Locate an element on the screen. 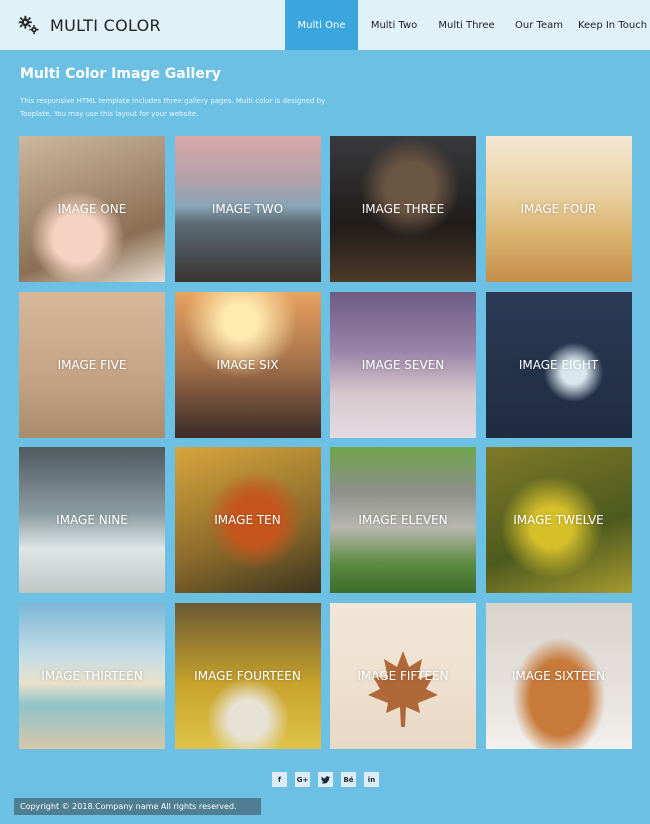 The width and height of the screenshot is (650, 824). gallery-item-label: IMAGE ONE is located at coordinates (92, 209).